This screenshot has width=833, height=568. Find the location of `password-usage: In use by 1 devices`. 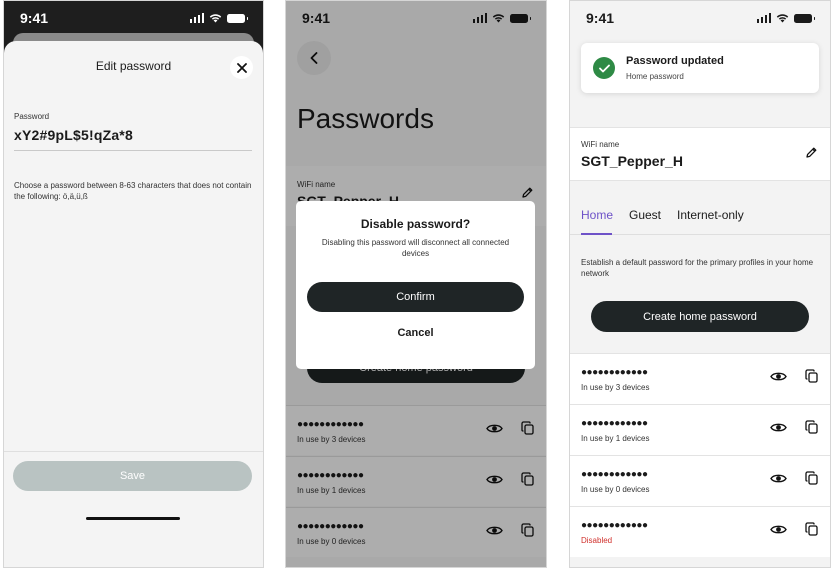

password-usage: In use by 1 devices is located at coordinates (615, 438).